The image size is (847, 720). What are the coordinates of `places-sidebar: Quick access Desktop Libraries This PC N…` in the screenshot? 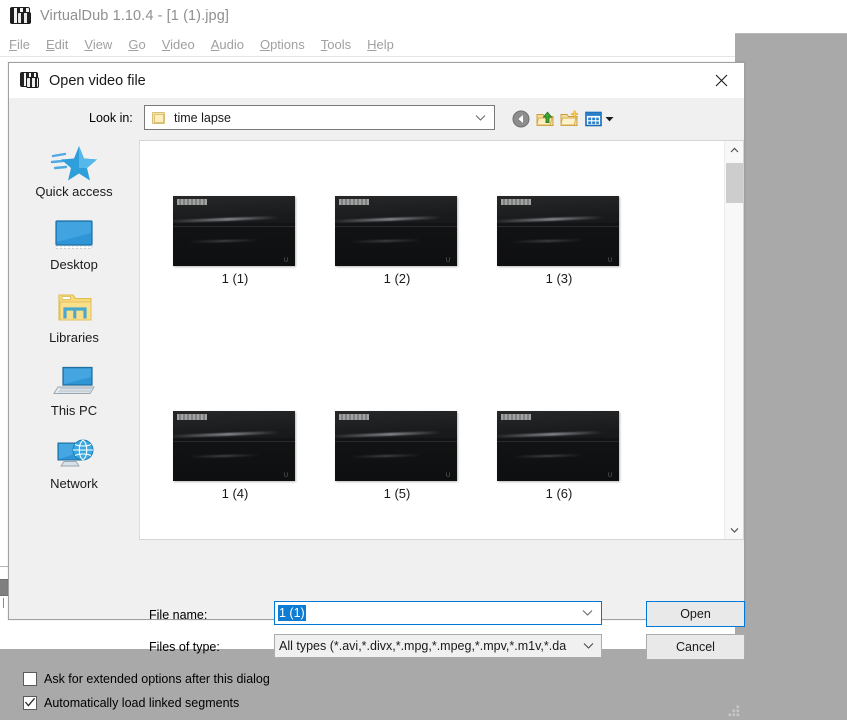 It's located at (74, 340).